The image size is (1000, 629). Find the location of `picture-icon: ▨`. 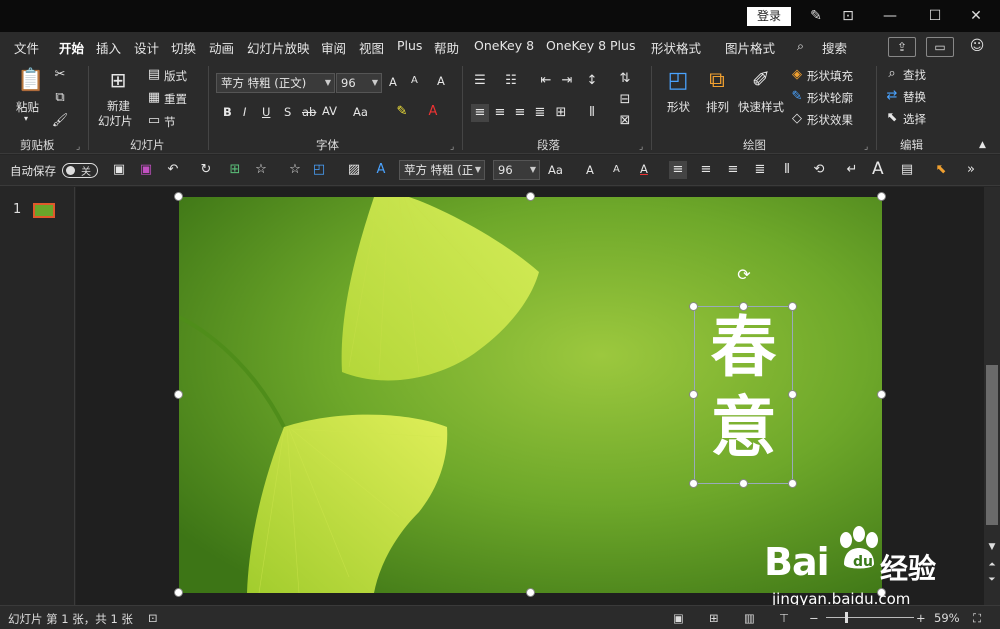

picture-icon: ▨ is located at coordinates (354, 170).